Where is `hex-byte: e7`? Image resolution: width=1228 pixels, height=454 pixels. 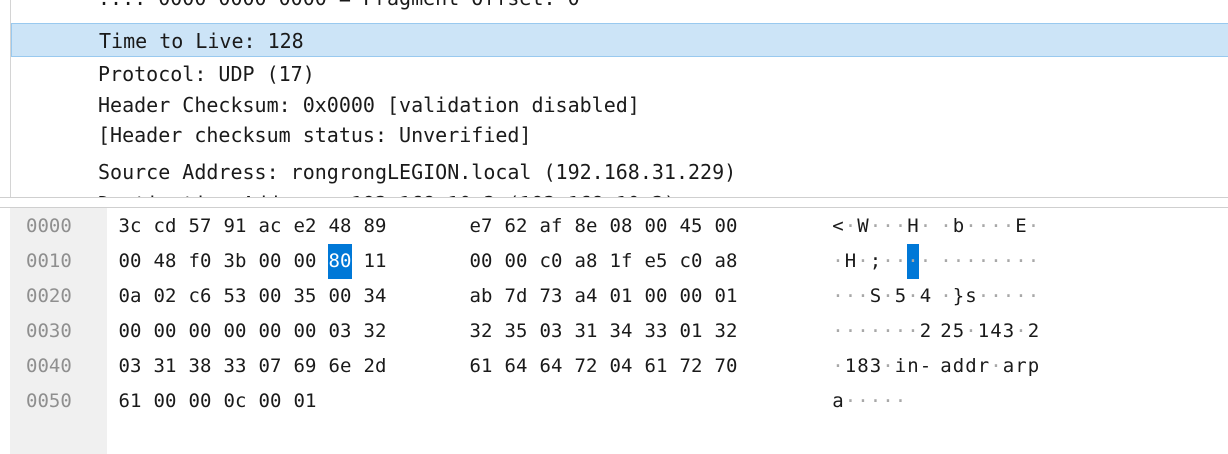 hex-byte: e7 is located at coordinates (481, 226).